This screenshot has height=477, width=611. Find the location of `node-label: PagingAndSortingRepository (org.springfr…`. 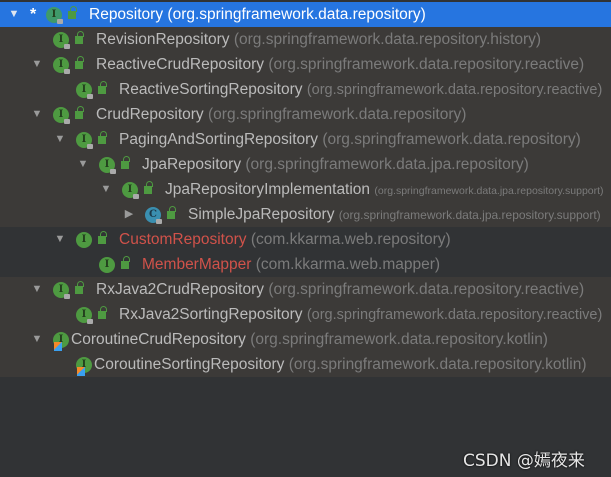

node-label: PagingAndSortingRepository (org.springfr… is located at coordinates (350, 139).